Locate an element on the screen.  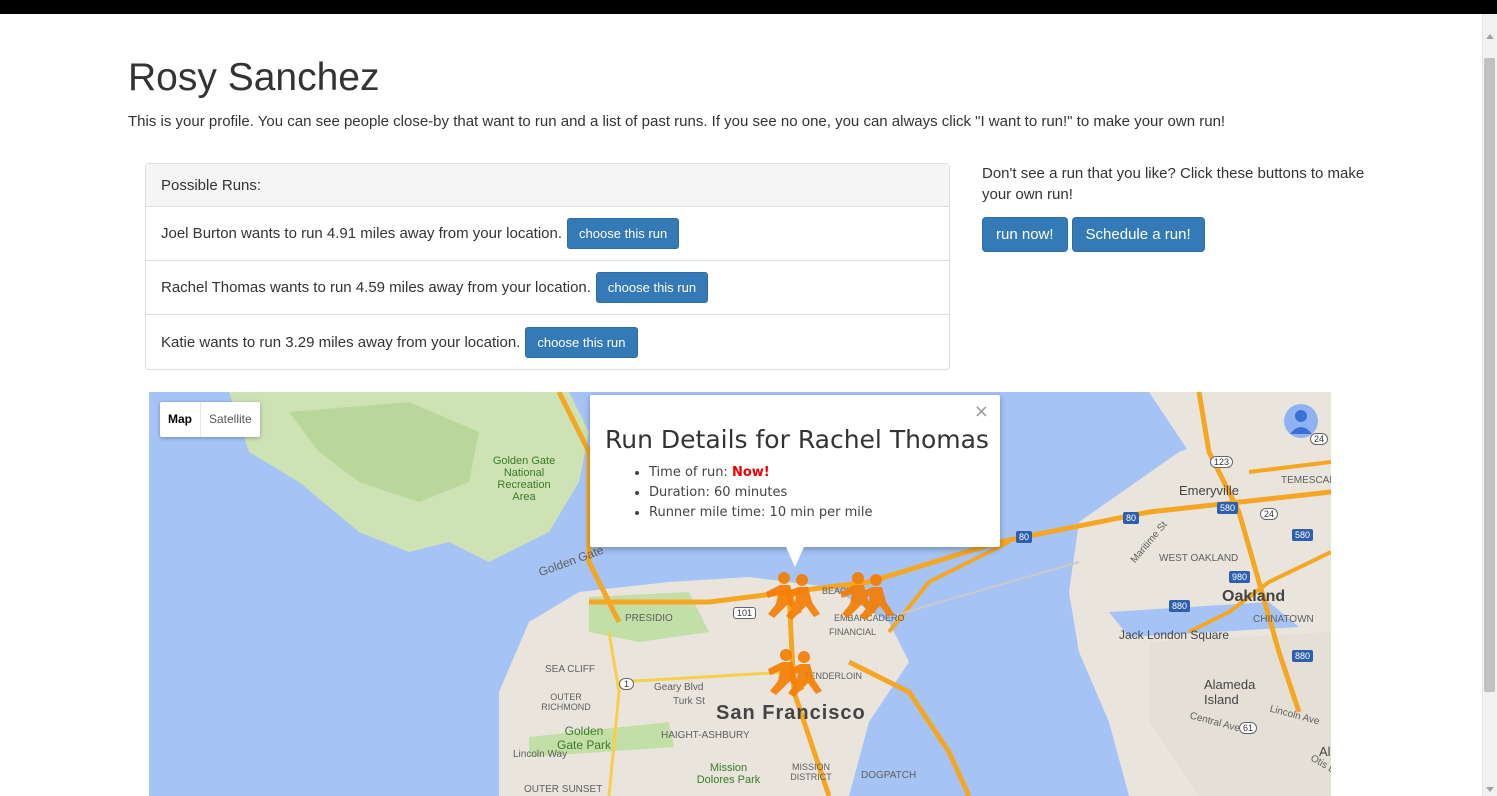
map-label: Turk St is located at coordinates (689, 701).